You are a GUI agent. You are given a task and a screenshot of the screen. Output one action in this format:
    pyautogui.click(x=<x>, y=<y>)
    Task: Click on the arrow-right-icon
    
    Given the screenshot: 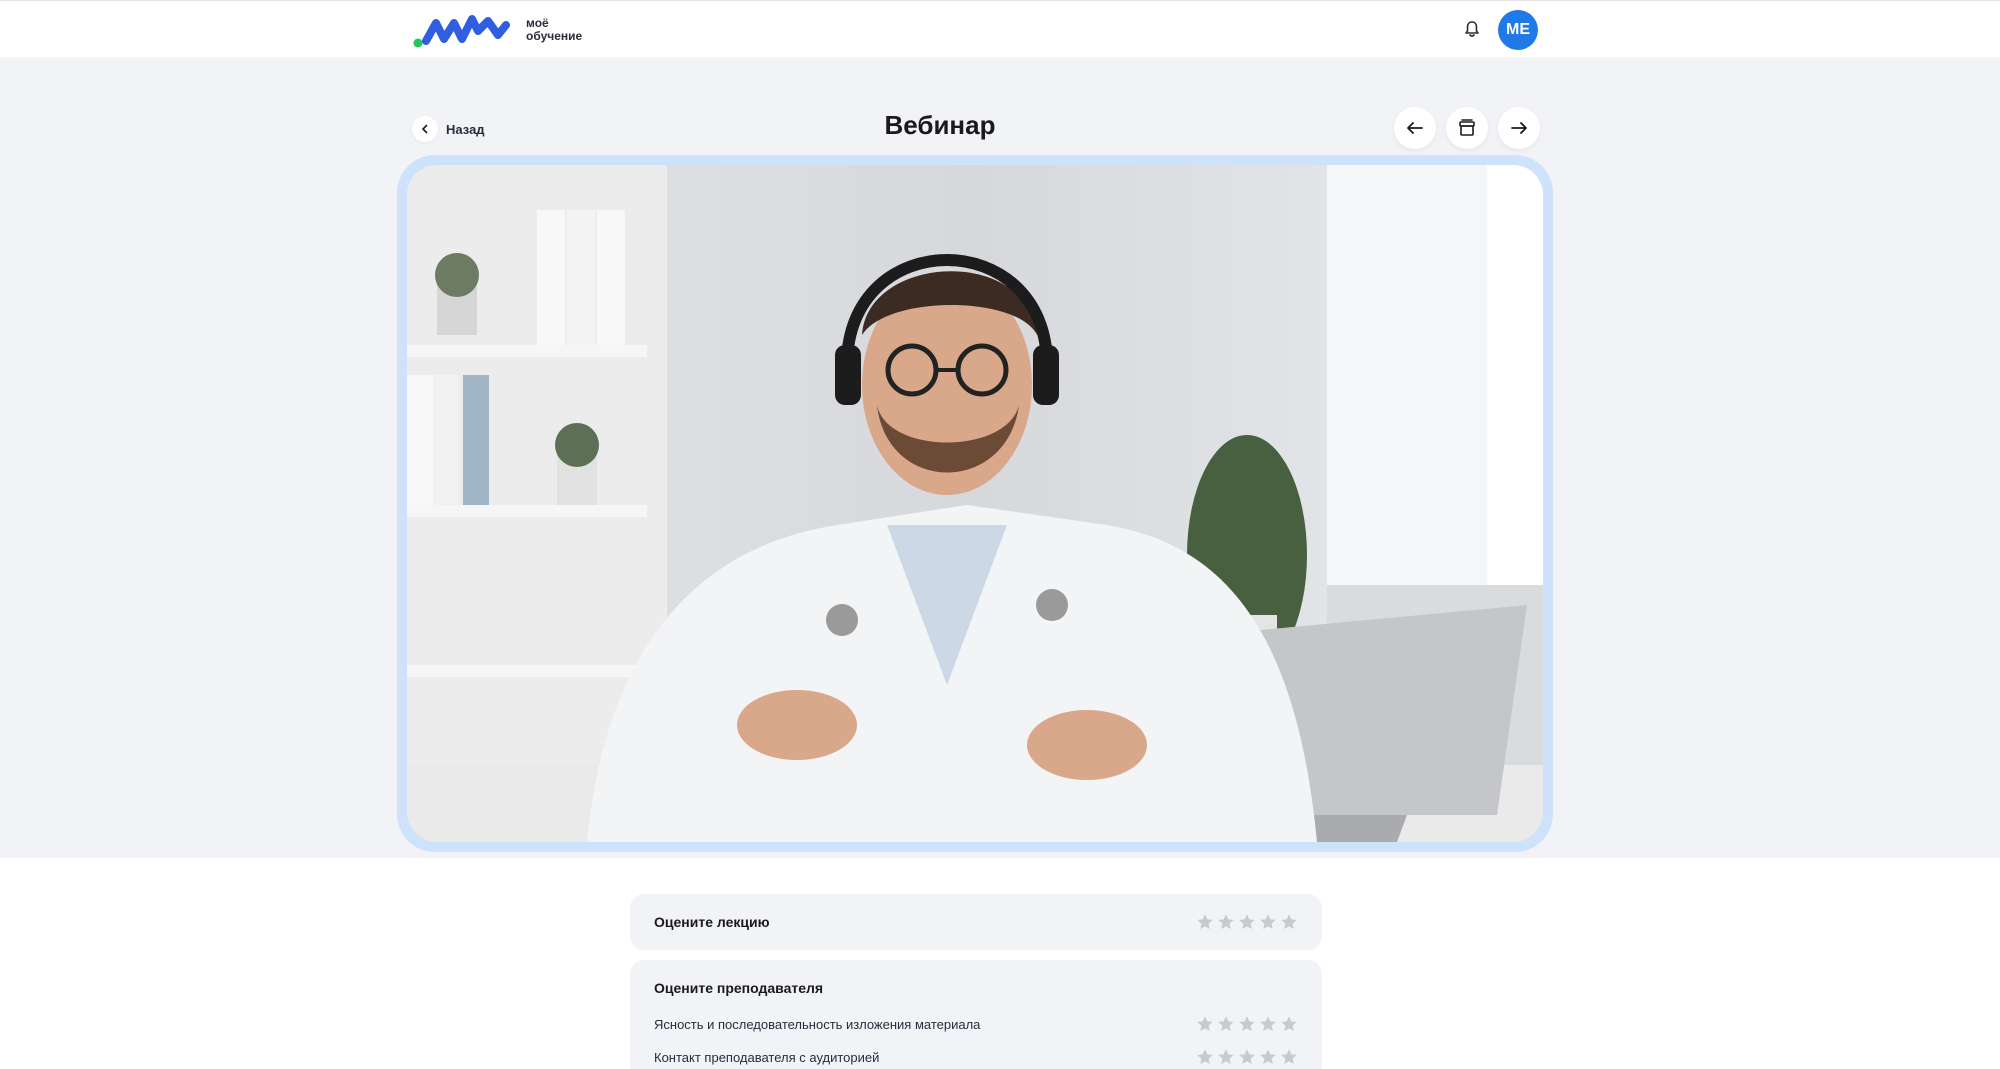 What is the action you would take?
    pyautogui.click(x=1519, y=128)
    